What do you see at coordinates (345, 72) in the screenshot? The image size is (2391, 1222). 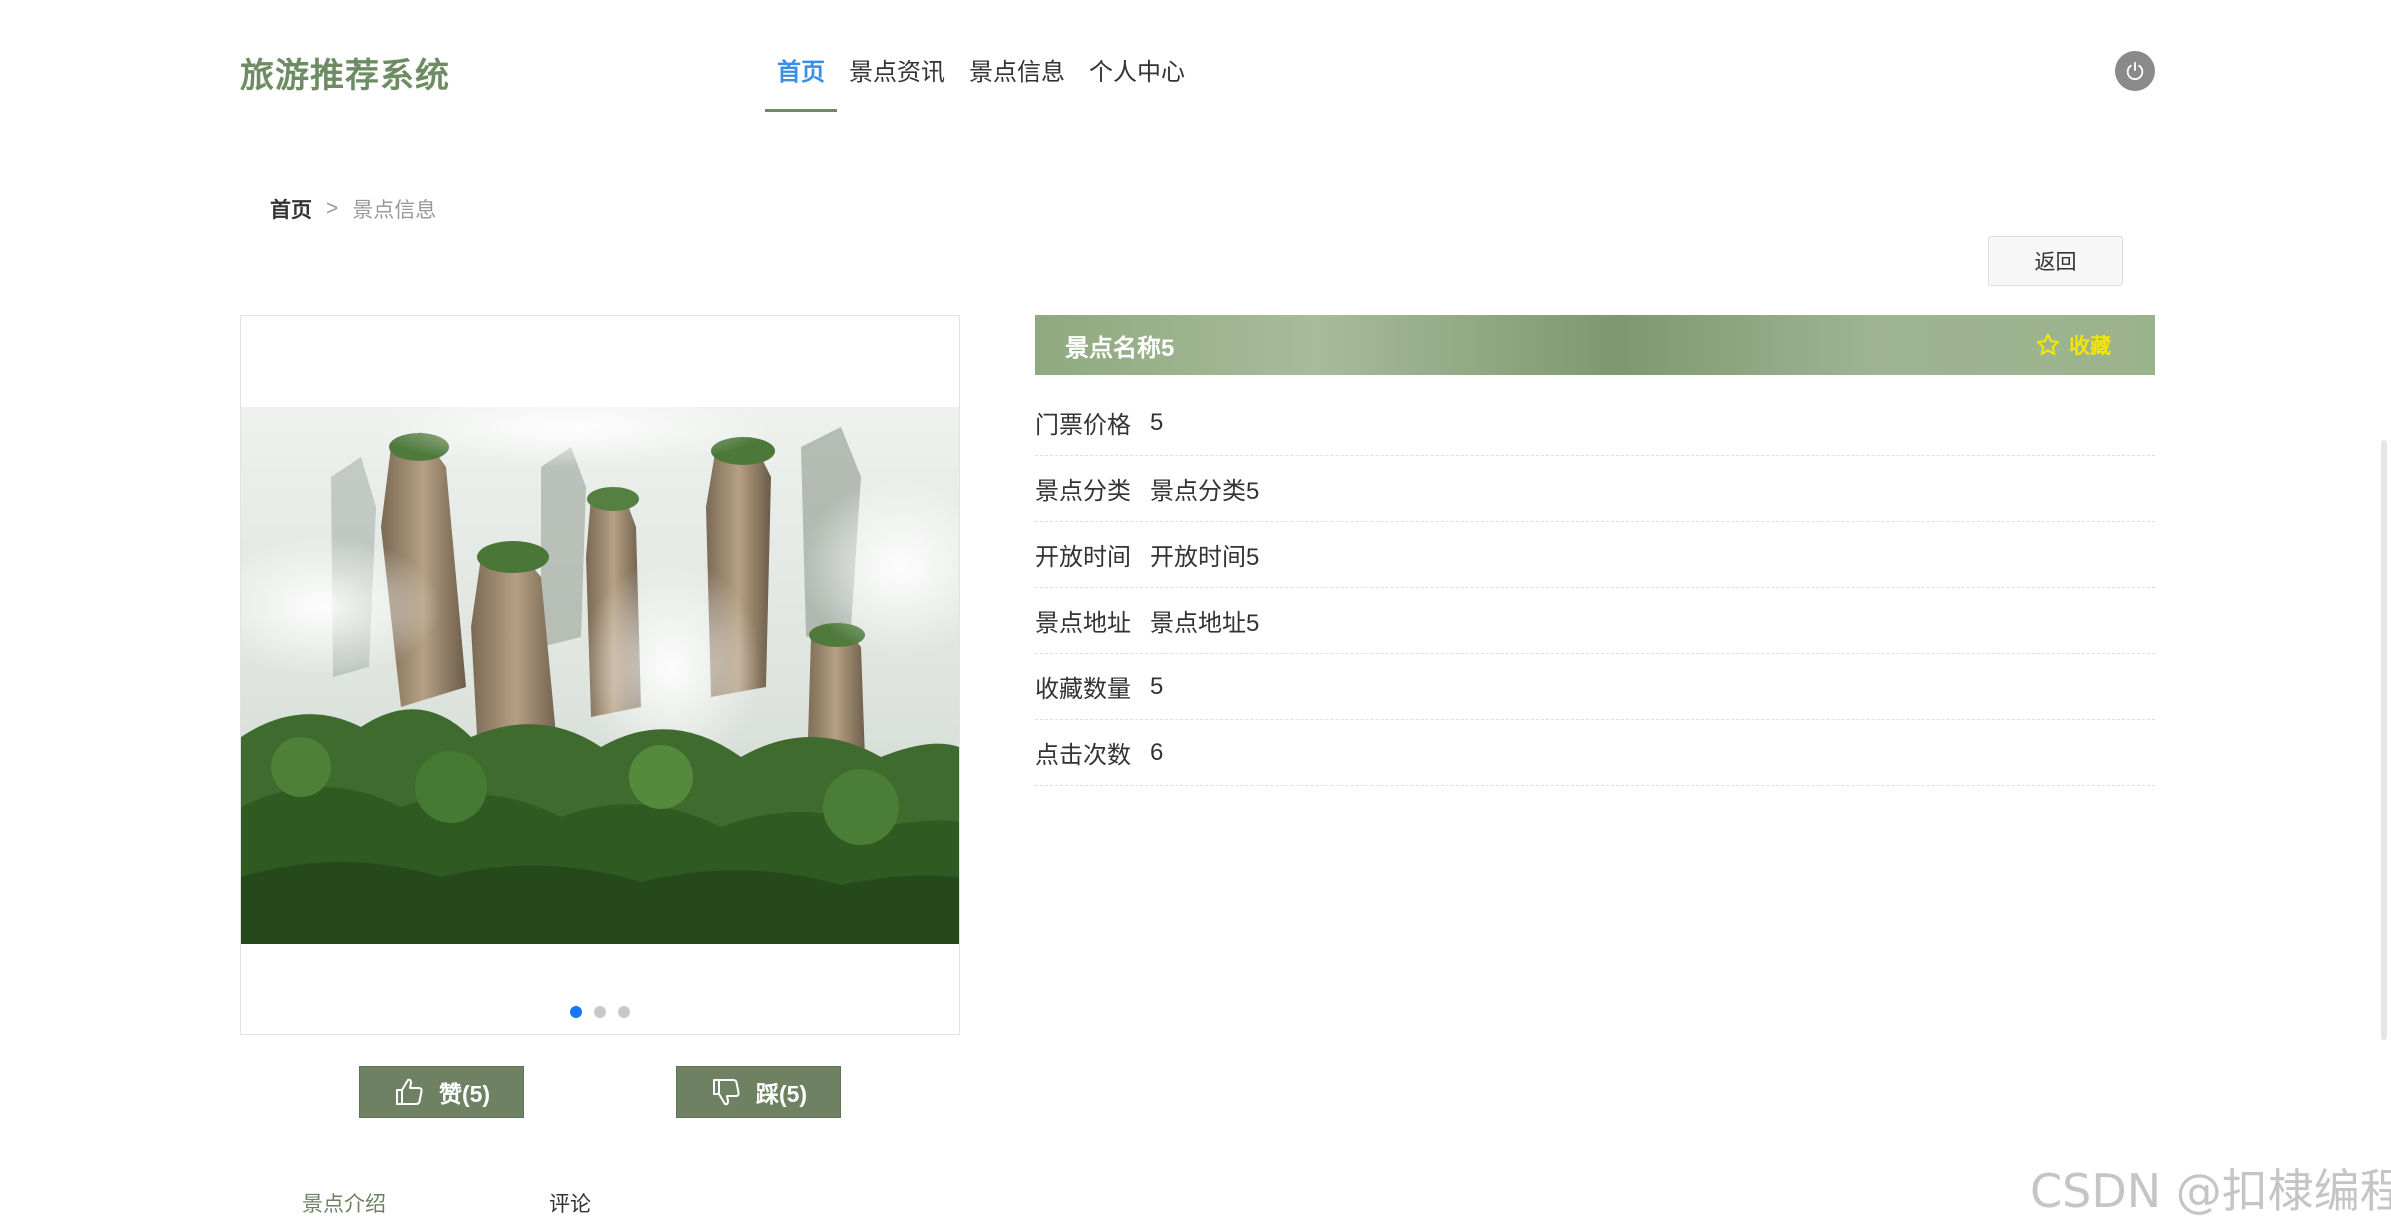 I see `site-brand: 旅游推荐系统` at bounding box center [345, 72].